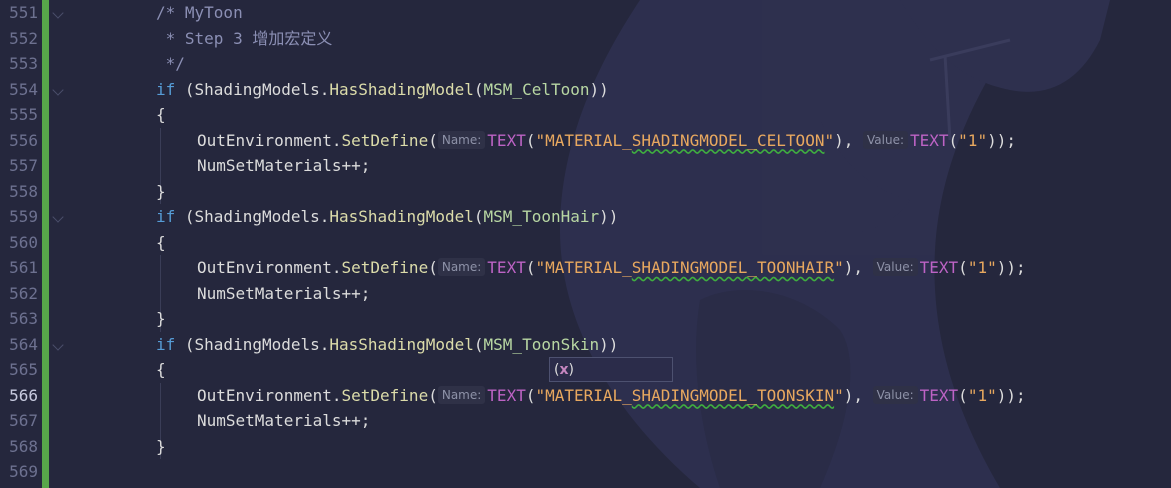  I want to click on code-line: 568}, so click(585, 447).